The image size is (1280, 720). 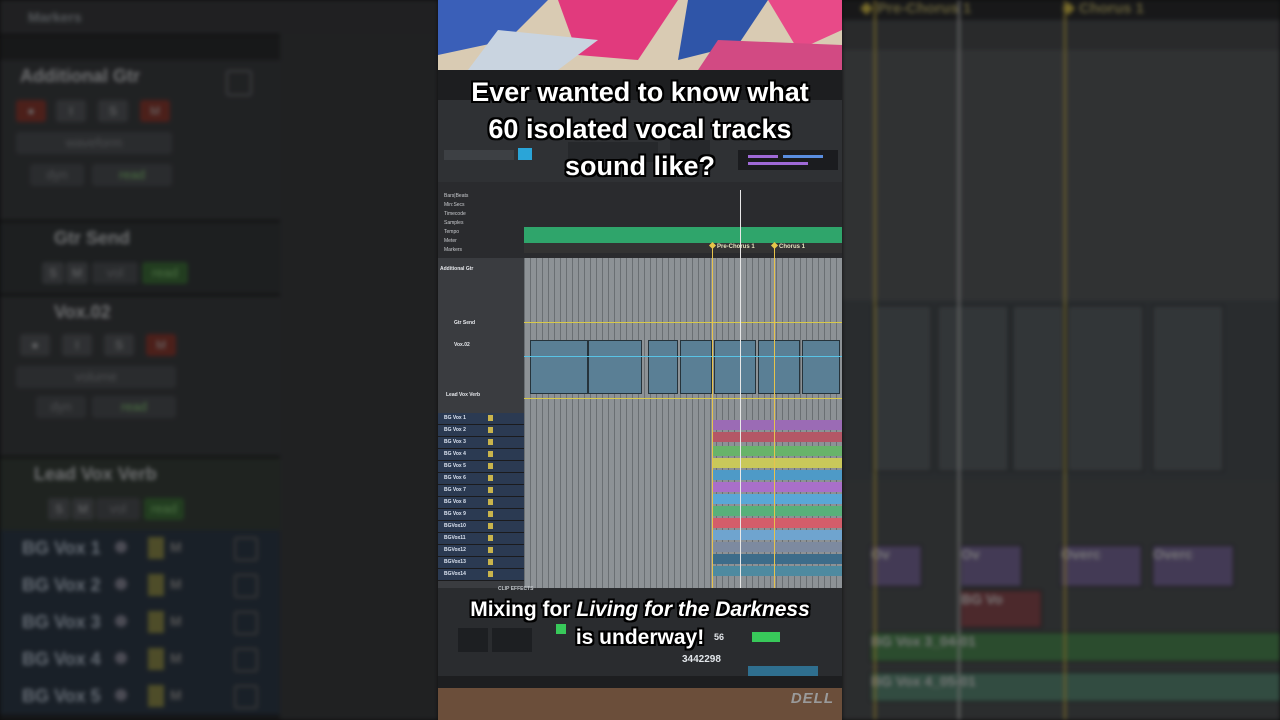 What do you see at coordinates (481, 491) in the screenshot?
I see `track-bg-vox-7: BG Vox 7` at bounding box center [481, 491].